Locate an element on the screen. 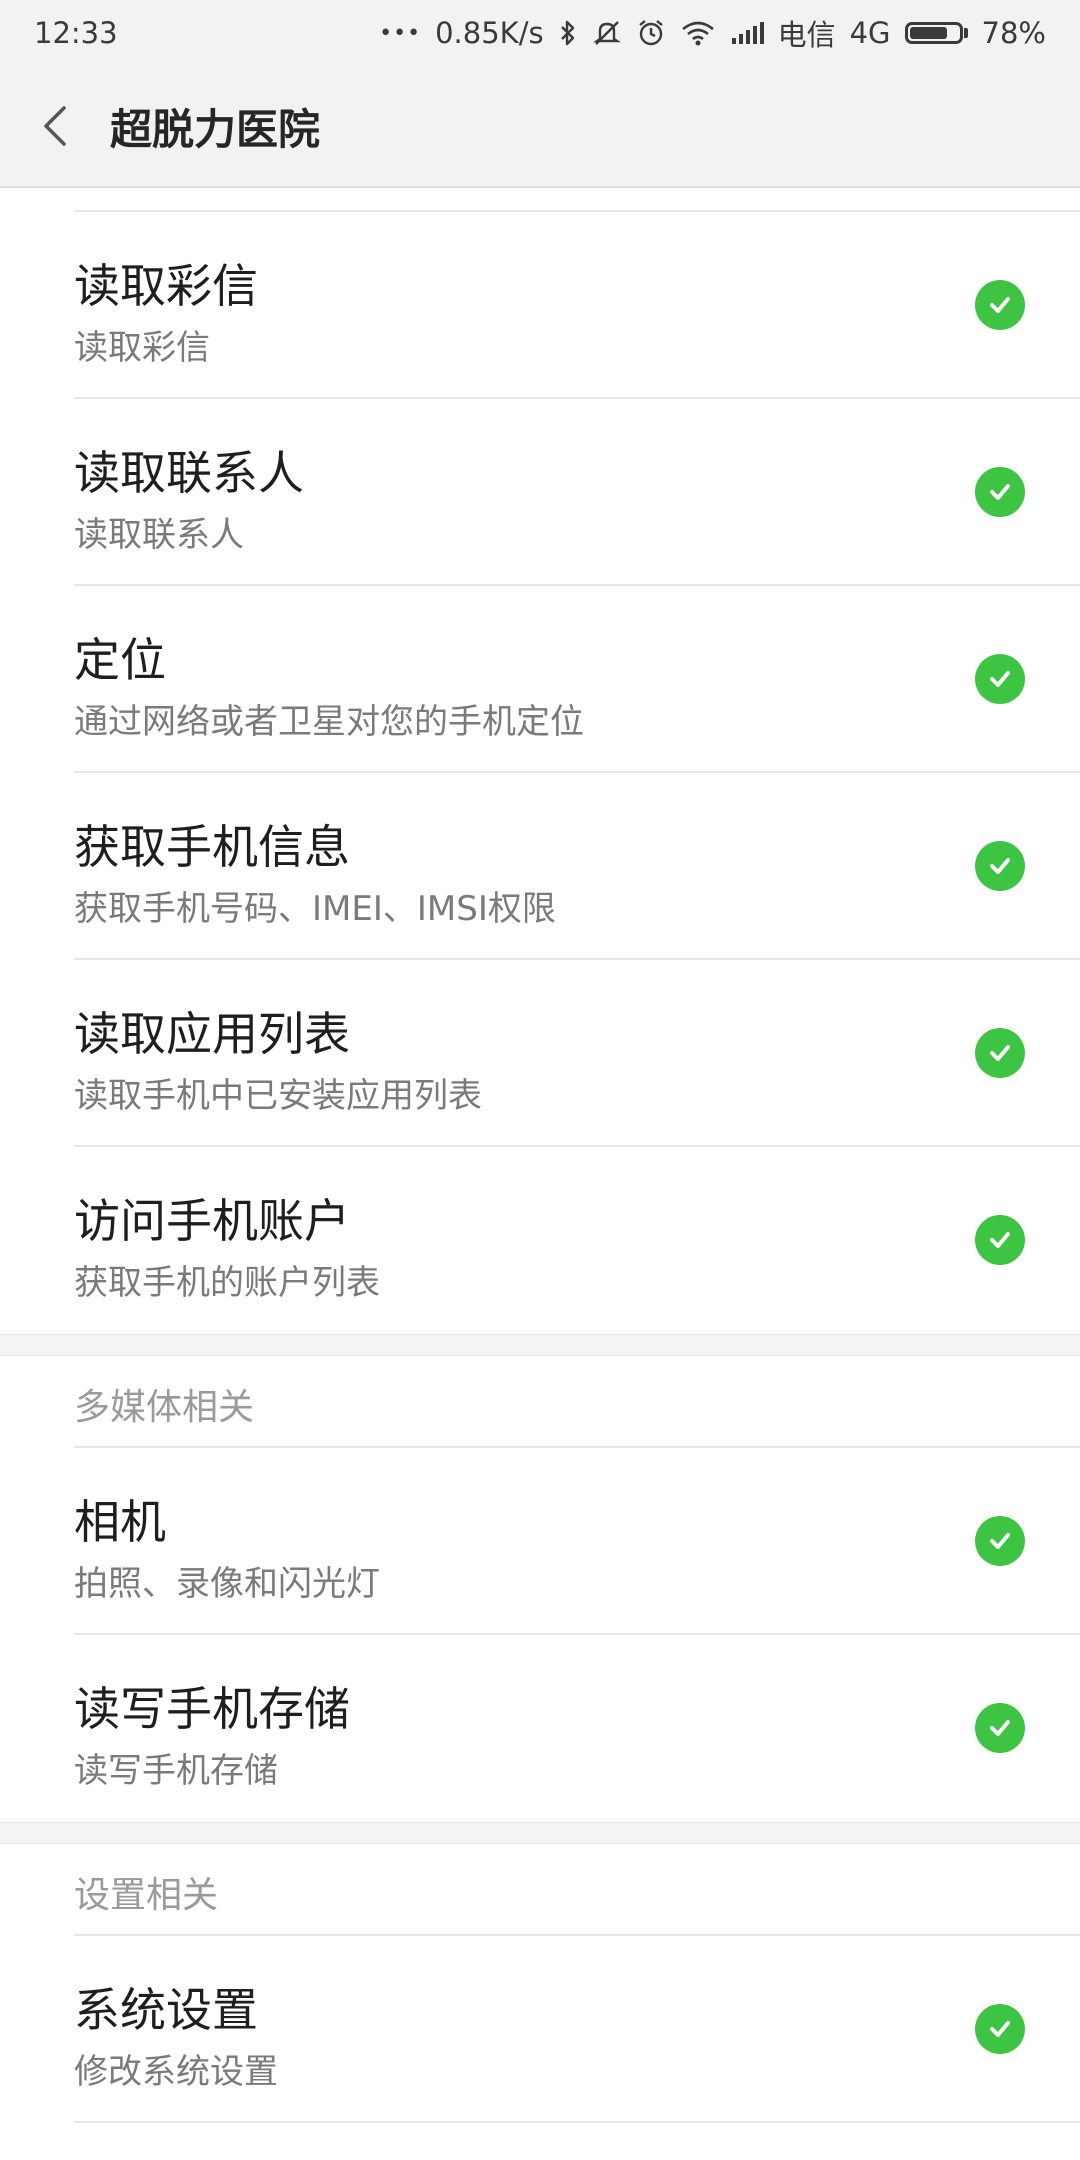  permission-title: 读取应用列表 is located at coordinates (212, 1034).